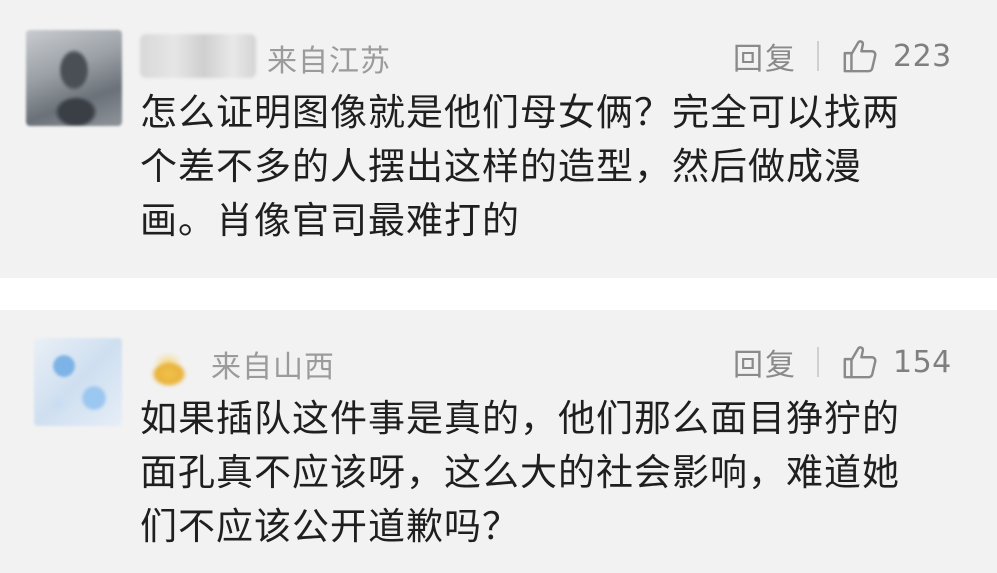 The image size is (997, 573). I want to click on comment-line: 画。肖像官司最难打的, so click(330, 220).